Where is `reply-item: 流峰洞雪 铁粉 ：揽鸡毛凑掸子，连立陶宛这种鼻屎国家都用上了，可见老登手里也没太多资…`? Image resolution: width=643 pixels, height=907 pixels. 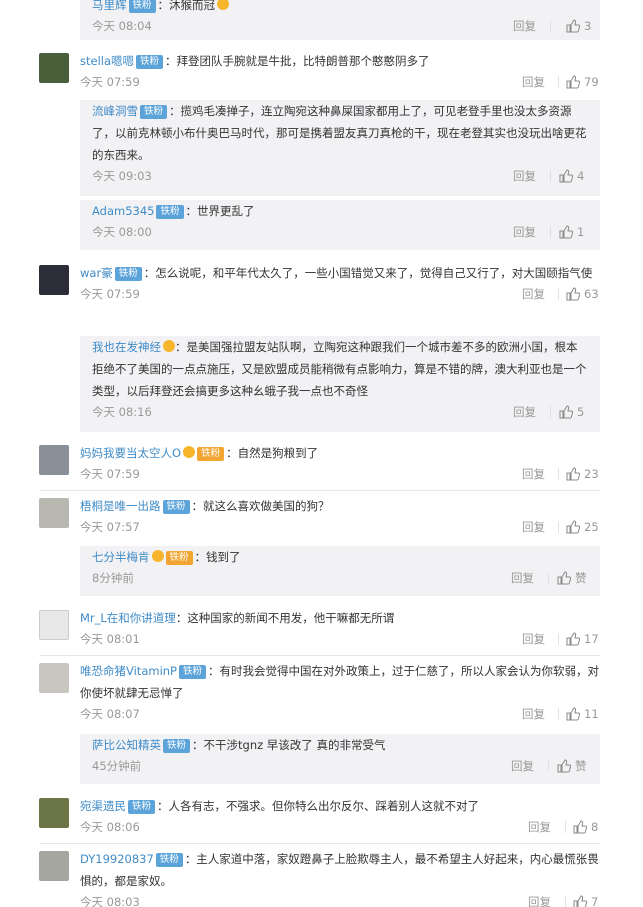
reply-item: 流峰洞雪 铁粉 ：揽鸡毛凑掸子，连立陶宛这种鼻屎国家都用上了，可见老登手里也没太多资… is located at coordinates (340, 148).